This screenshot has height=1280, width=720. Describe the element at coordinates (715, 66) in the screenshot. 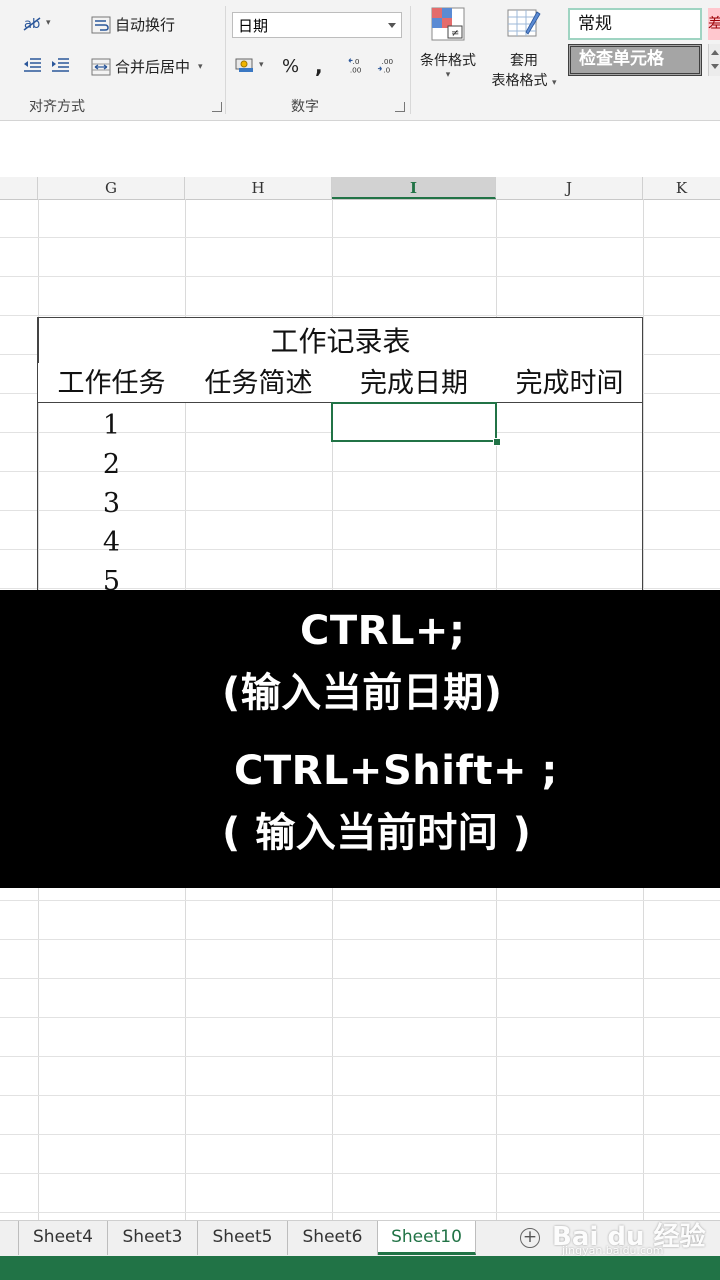

I see `scroll-down-icon` at that location.